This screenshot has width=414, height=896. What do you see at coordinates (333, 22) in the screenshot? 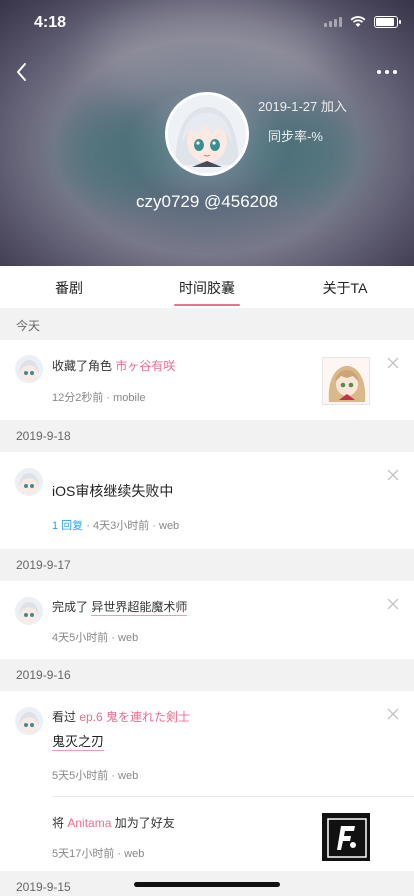
I see `cellular-signal-icon` at bounding box center [333, 22].